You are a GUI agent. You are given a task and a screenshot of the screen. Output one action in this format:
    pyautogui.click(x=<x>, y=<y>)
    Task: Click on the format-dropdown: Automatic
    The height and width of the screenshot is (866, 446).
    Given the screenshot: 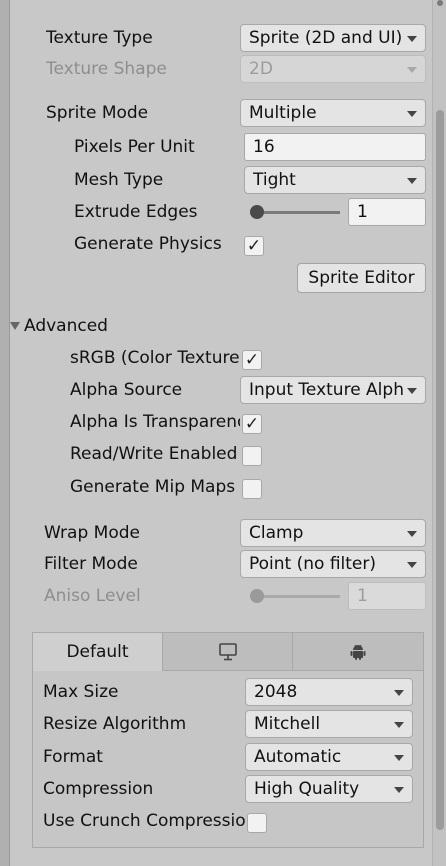 What is the action you would take?
    pyautogui.click(x=329, y=757)
    